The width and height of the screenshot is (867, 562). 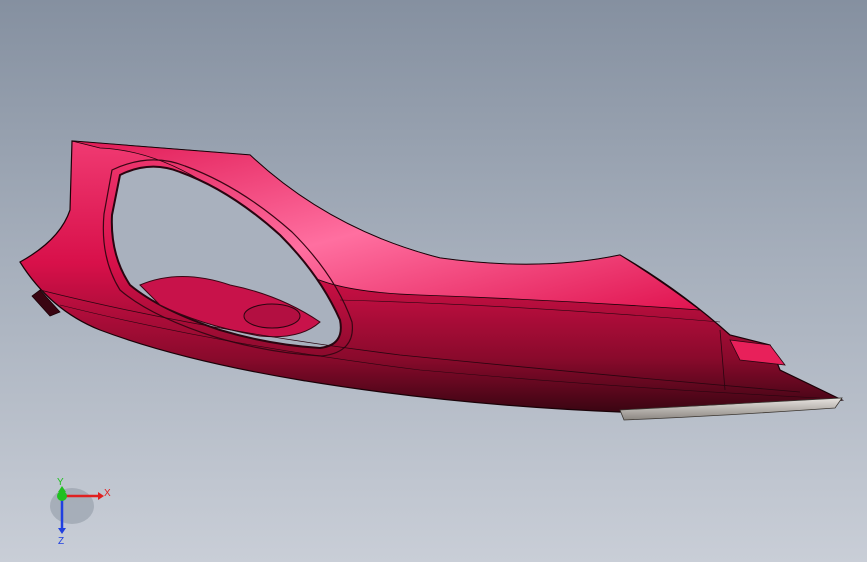 I want to click on y-axis-label: Y, so click(x=60, y=482).